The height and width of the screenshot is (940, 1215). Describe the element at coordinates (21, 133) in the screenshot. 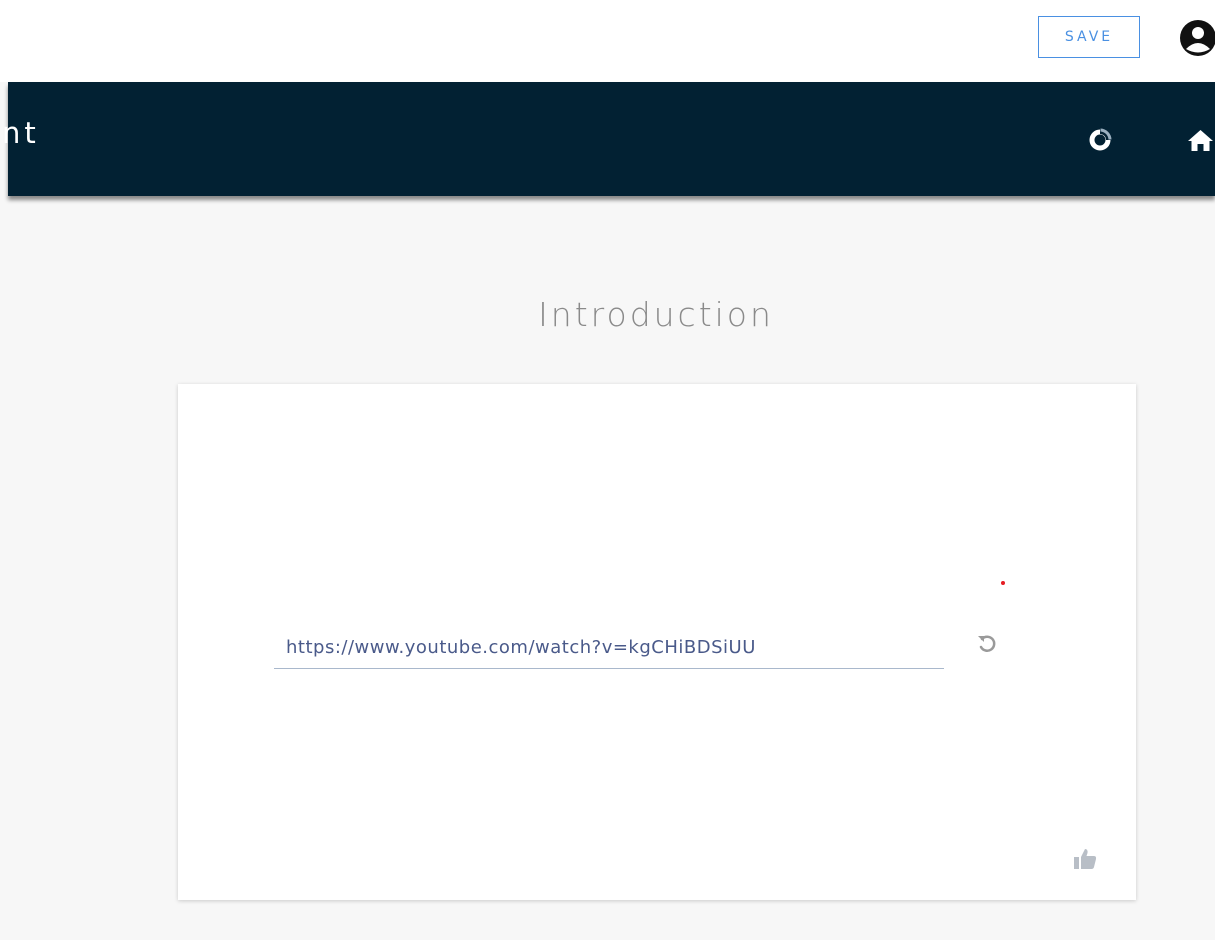

I see `nav-title: nt` at that location.